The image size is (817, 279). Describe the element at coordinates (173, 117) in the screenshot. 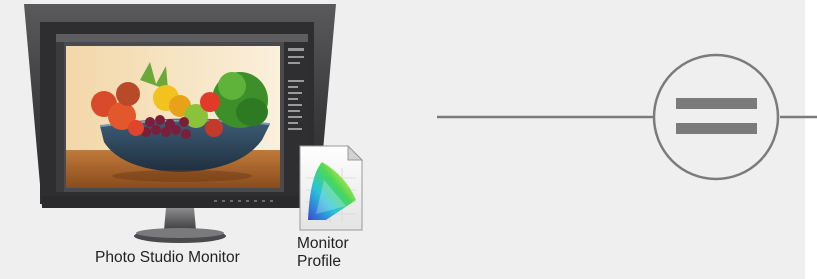

I see `fruit-photo` at that location.